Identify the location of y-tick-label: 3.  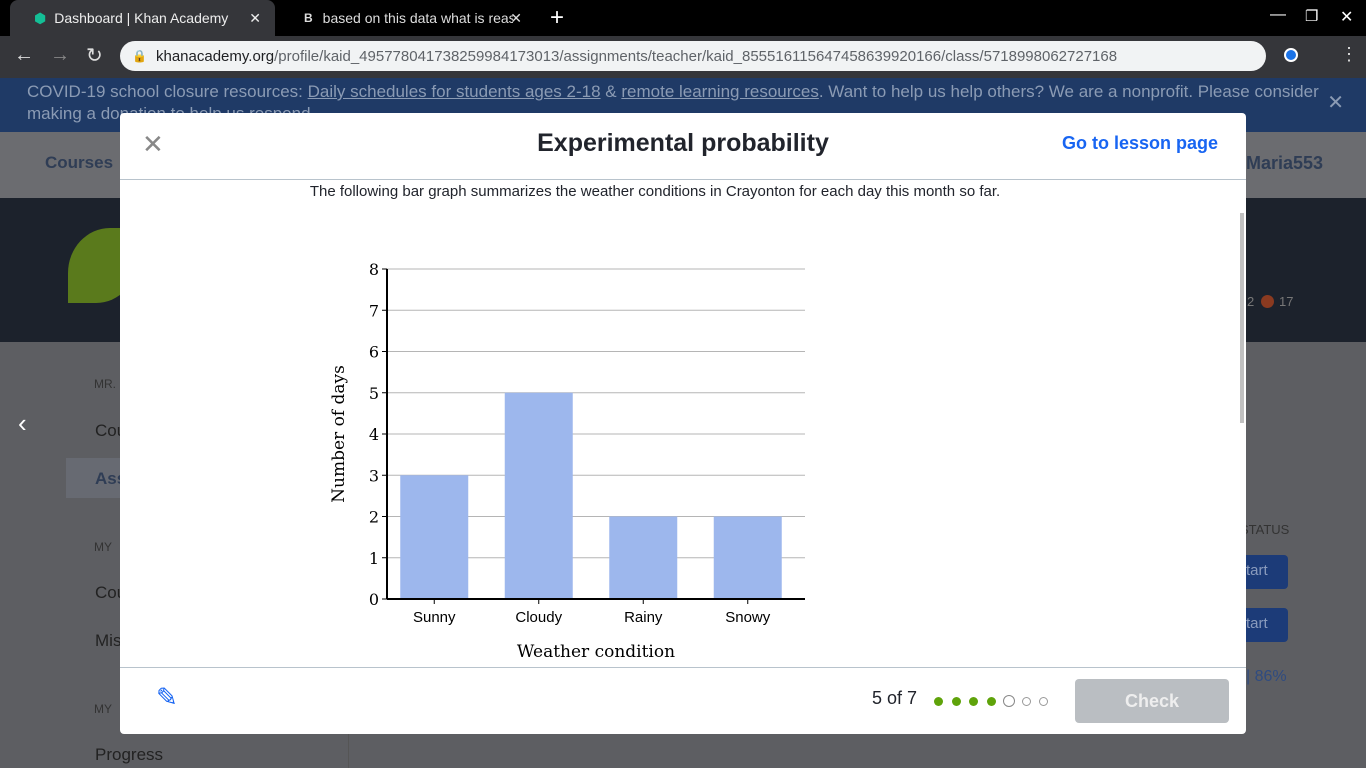
(374, 475).